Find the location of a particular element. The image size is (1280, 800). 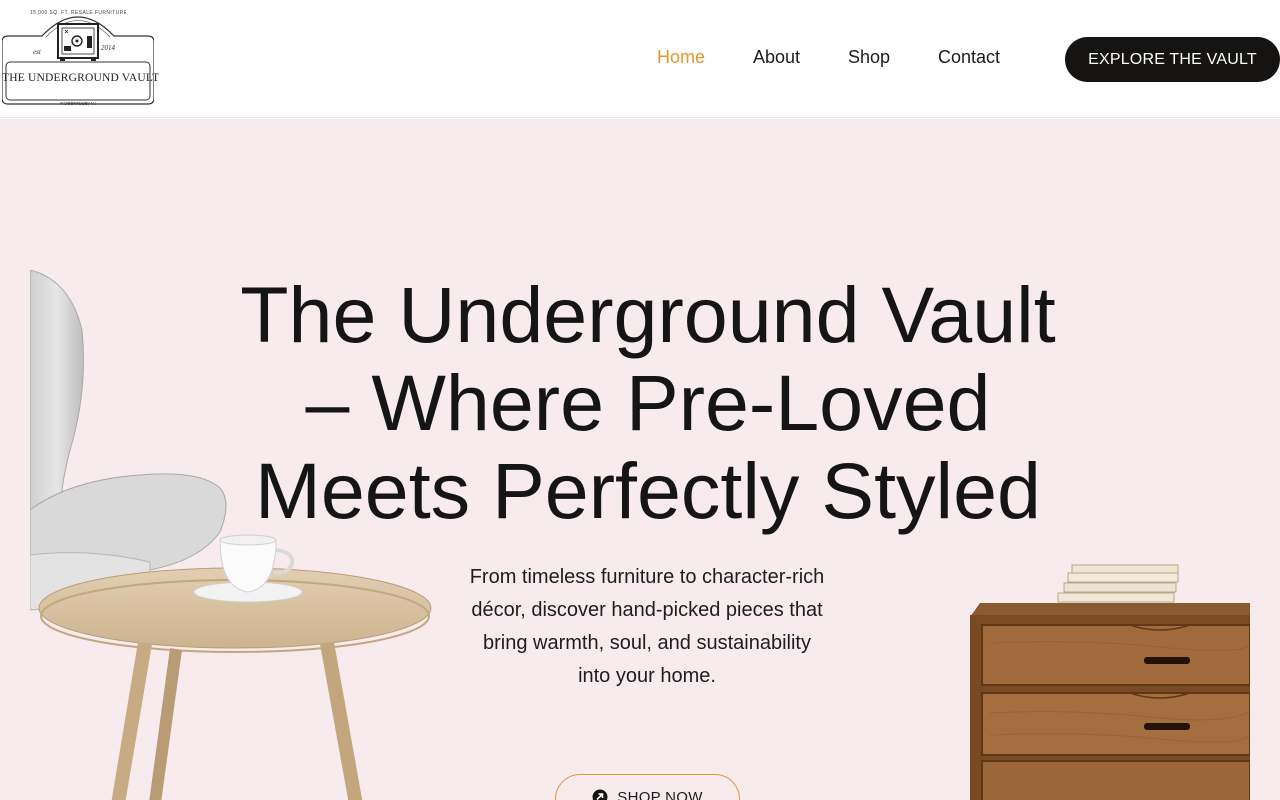

arrow-circle-icon is located at coordinates (600, 794).